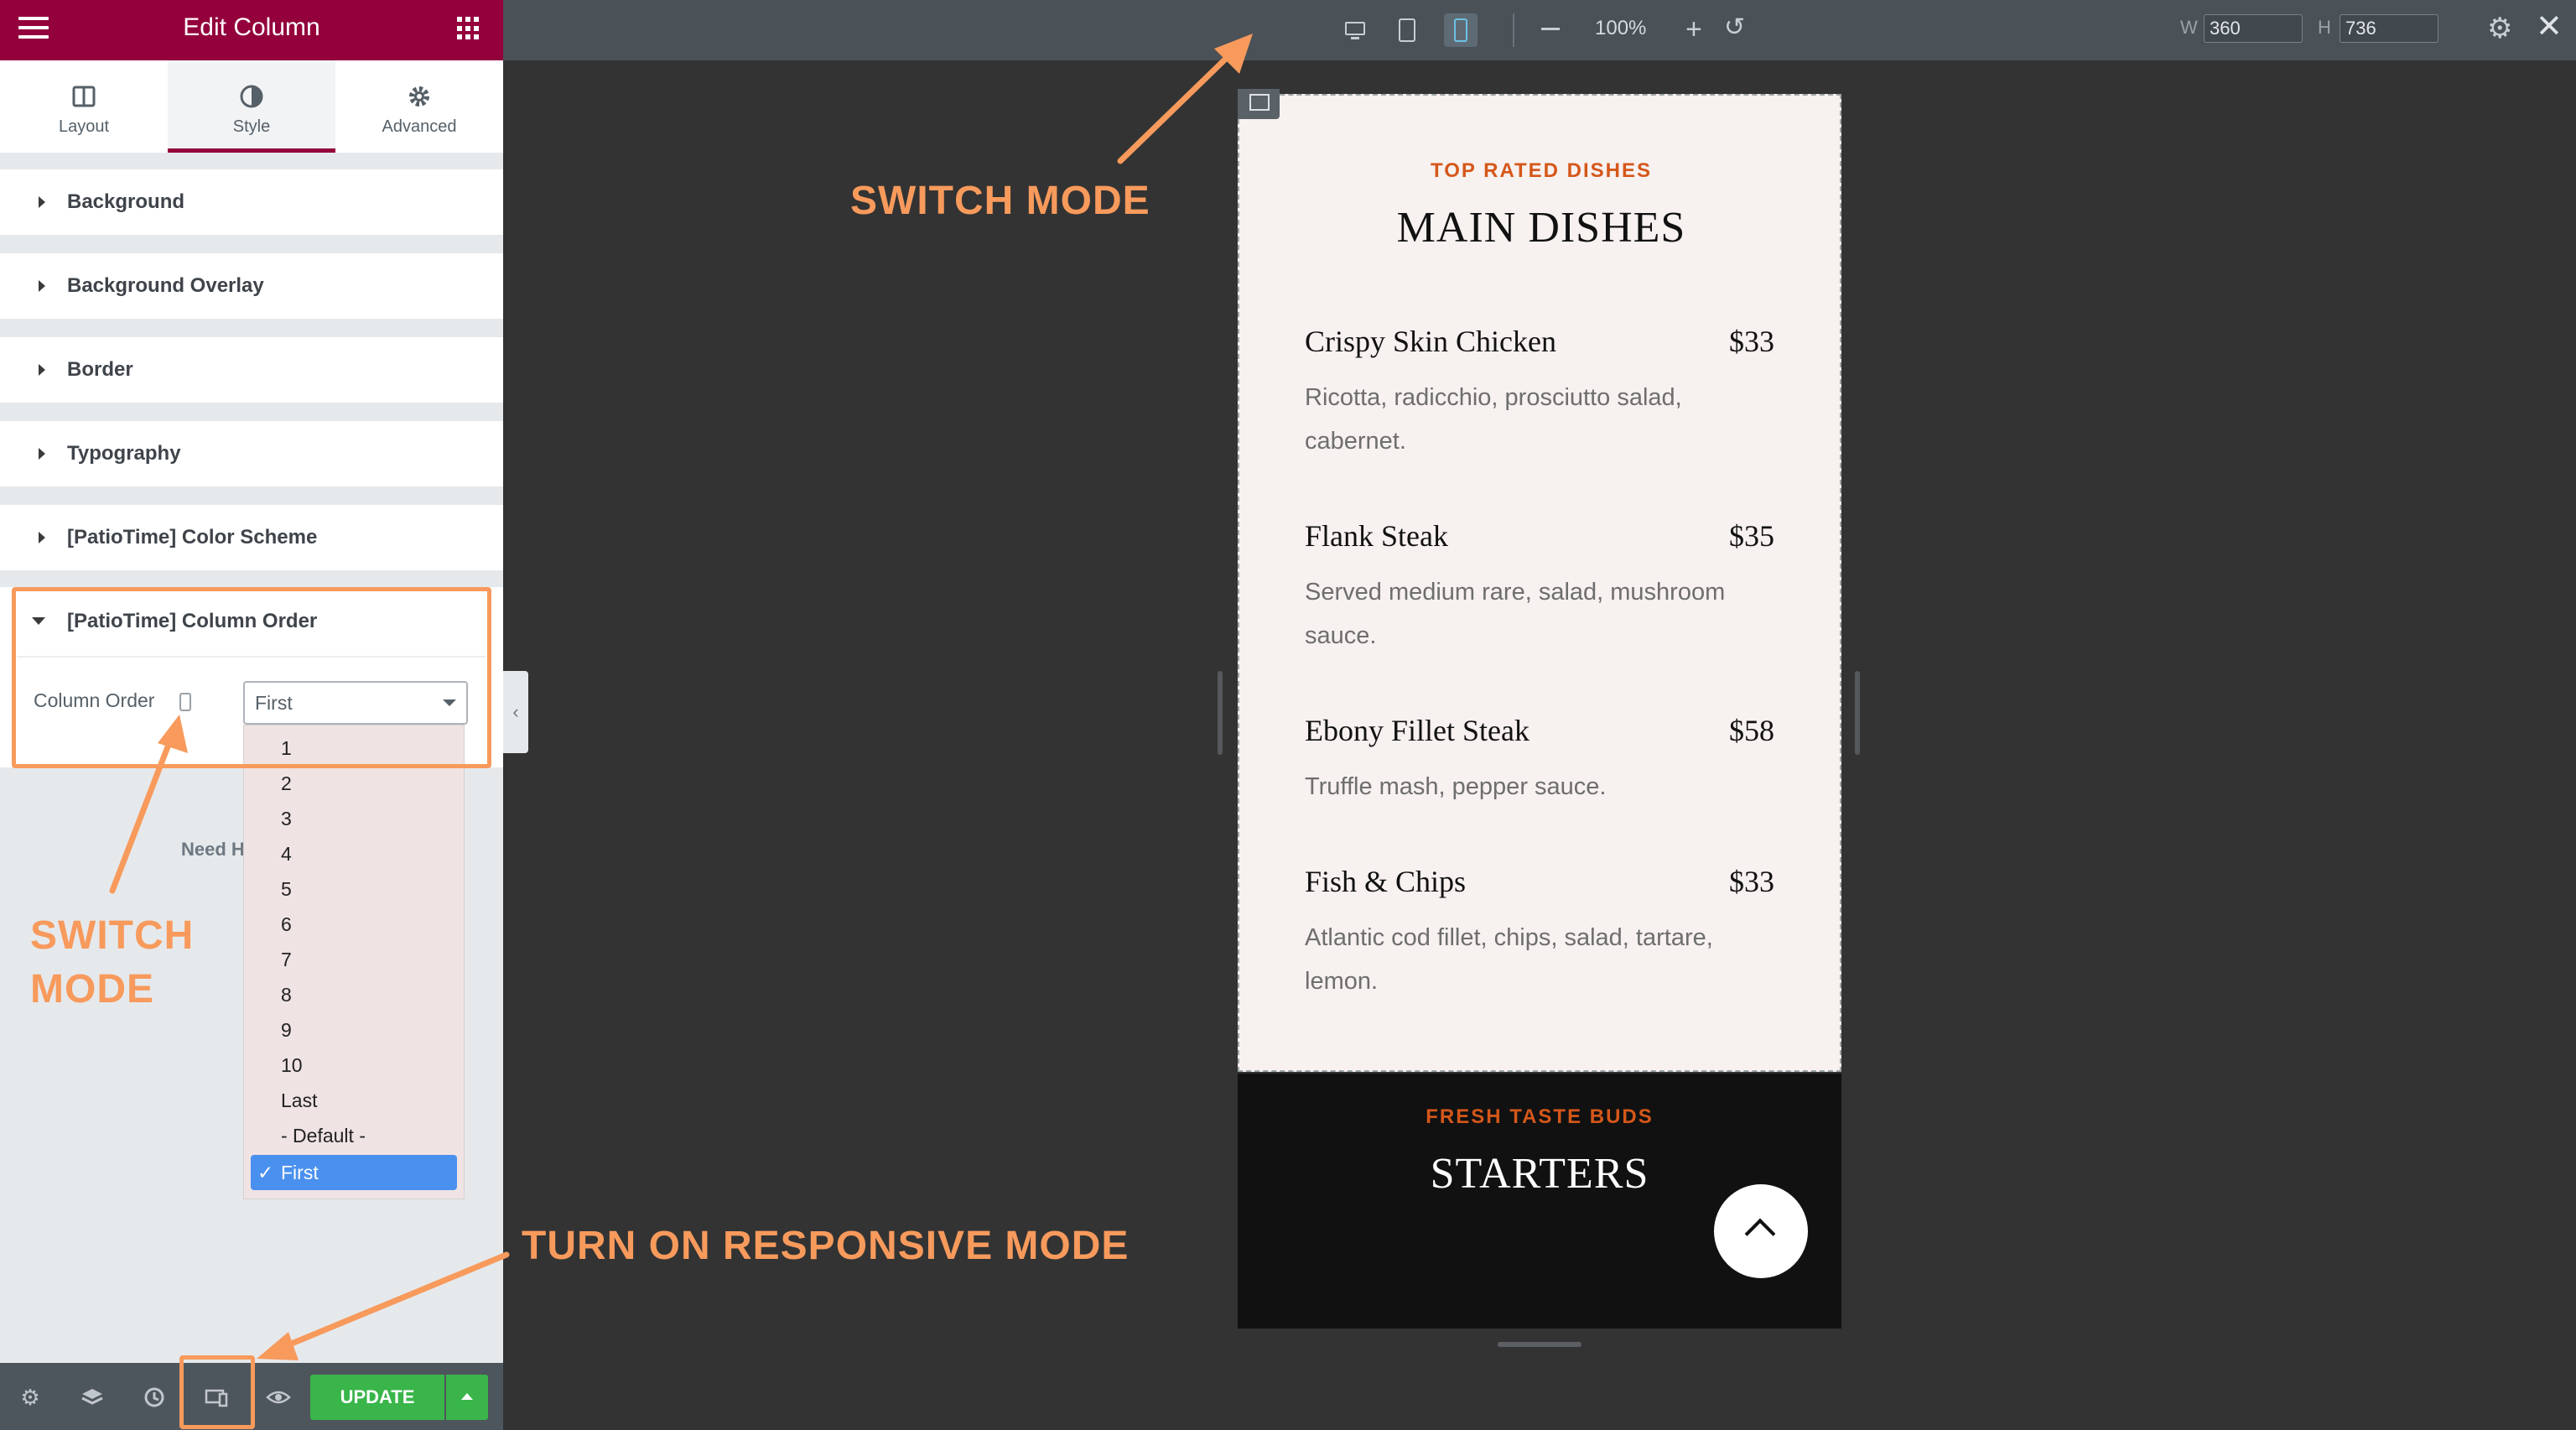  I want to click on section-kicker: FRESH TASTE BUDS, so click(1540, 1116).